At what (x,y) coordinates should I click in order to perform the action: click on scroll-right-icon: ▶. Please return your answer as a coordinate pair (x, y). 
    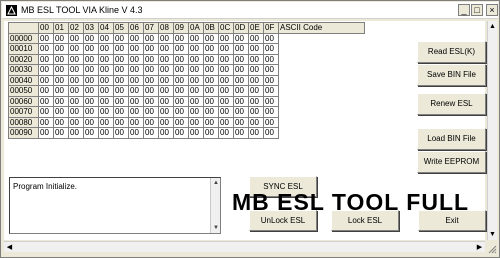
    Looking at the image, I should click on (479, 247).